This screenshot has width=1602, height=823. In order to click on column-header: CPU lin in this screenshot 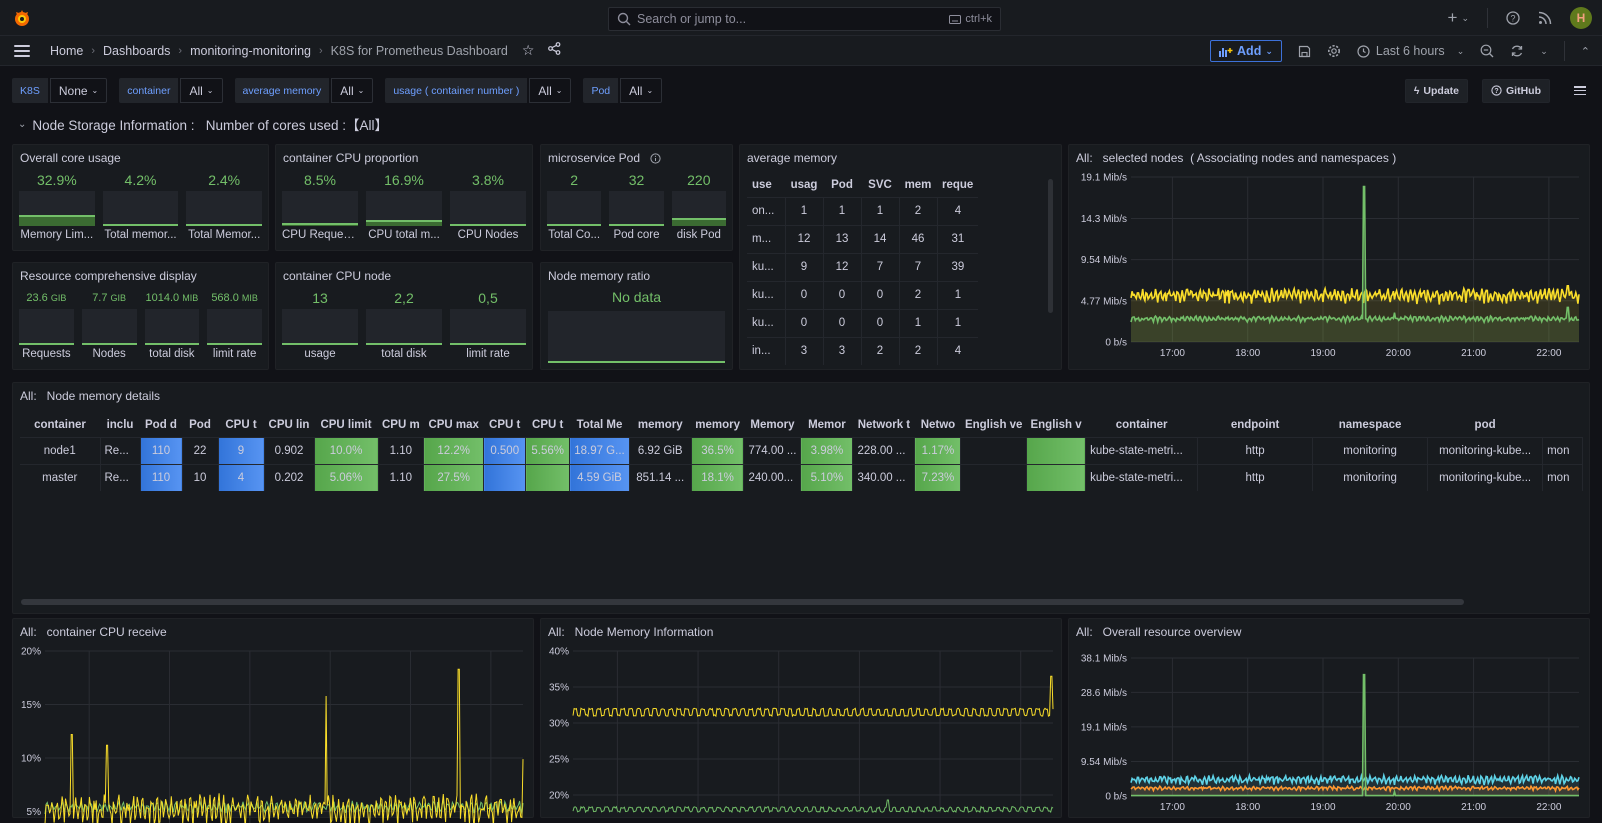, I will do `click(289, 425)`.